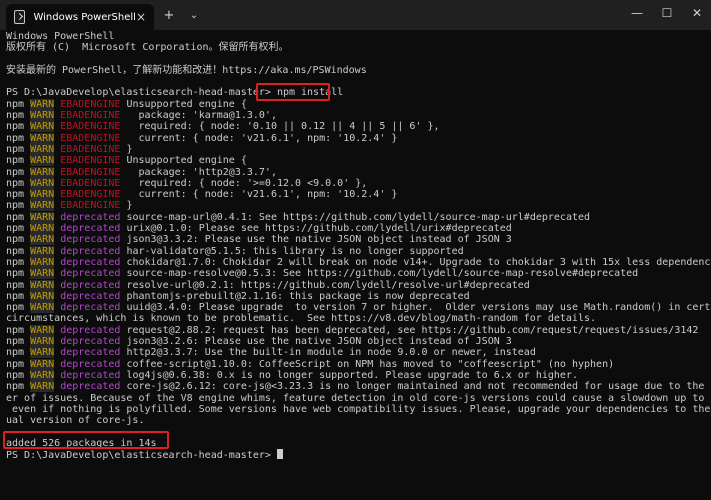 Image resolution: width=711 pixels, height=500 pixels. What do you see at coordinates (637, 13) in the screenshot?
I see `minimize-button: —` at bounding box center [637, 13].